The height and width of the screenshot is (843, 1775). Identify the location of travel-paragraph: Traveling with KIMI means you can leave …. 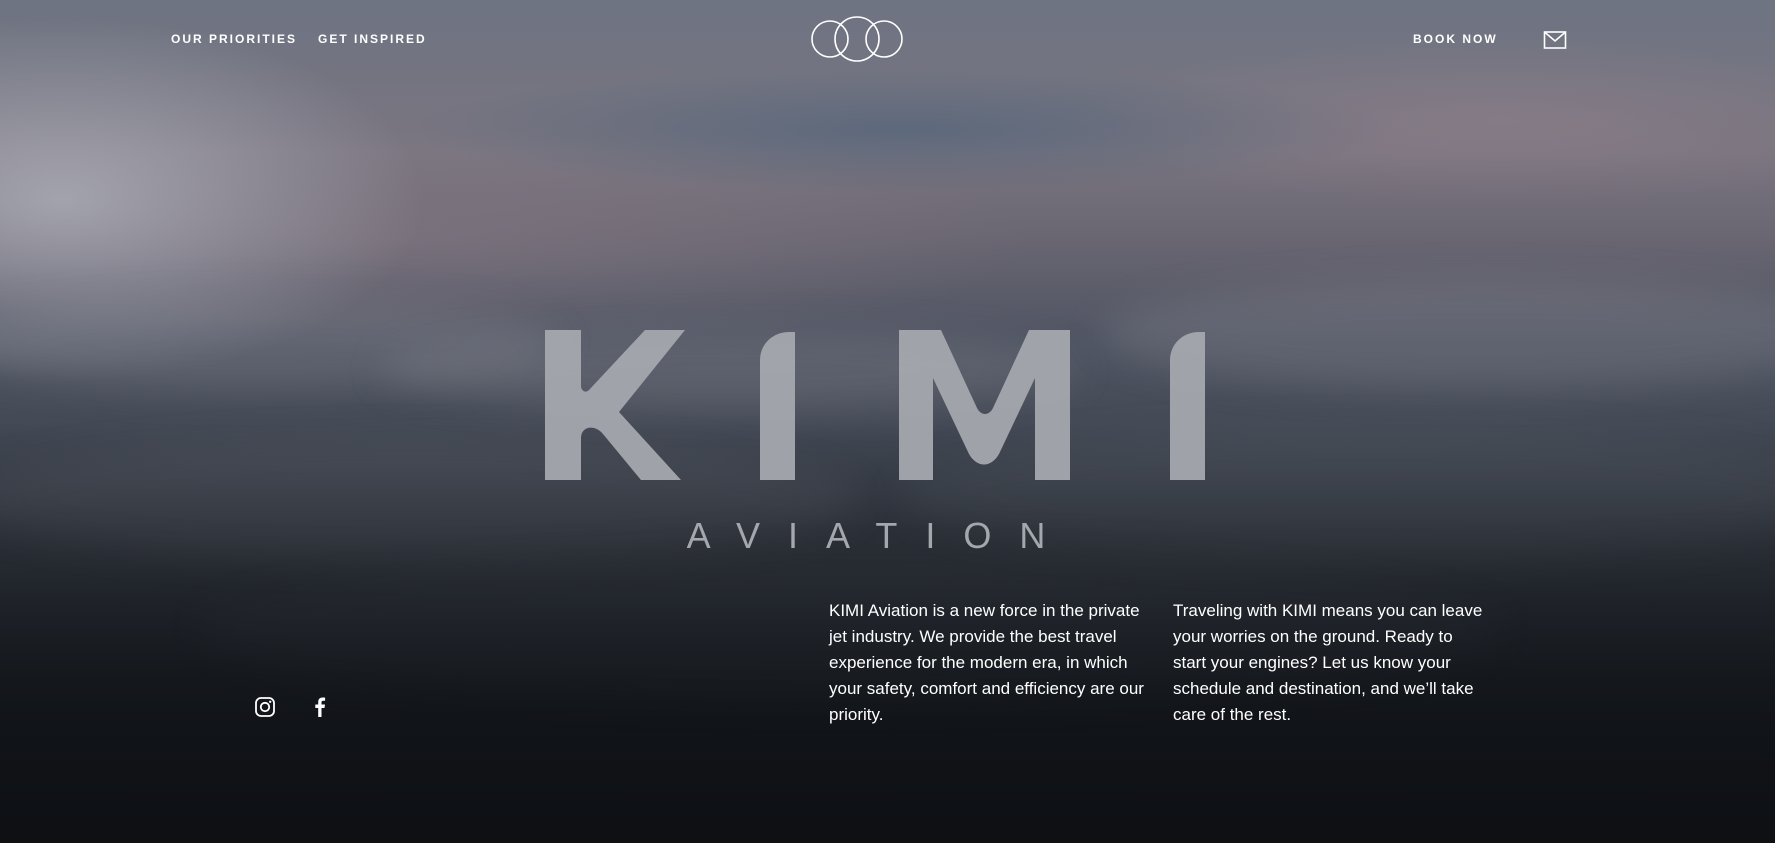
(1328, 662).